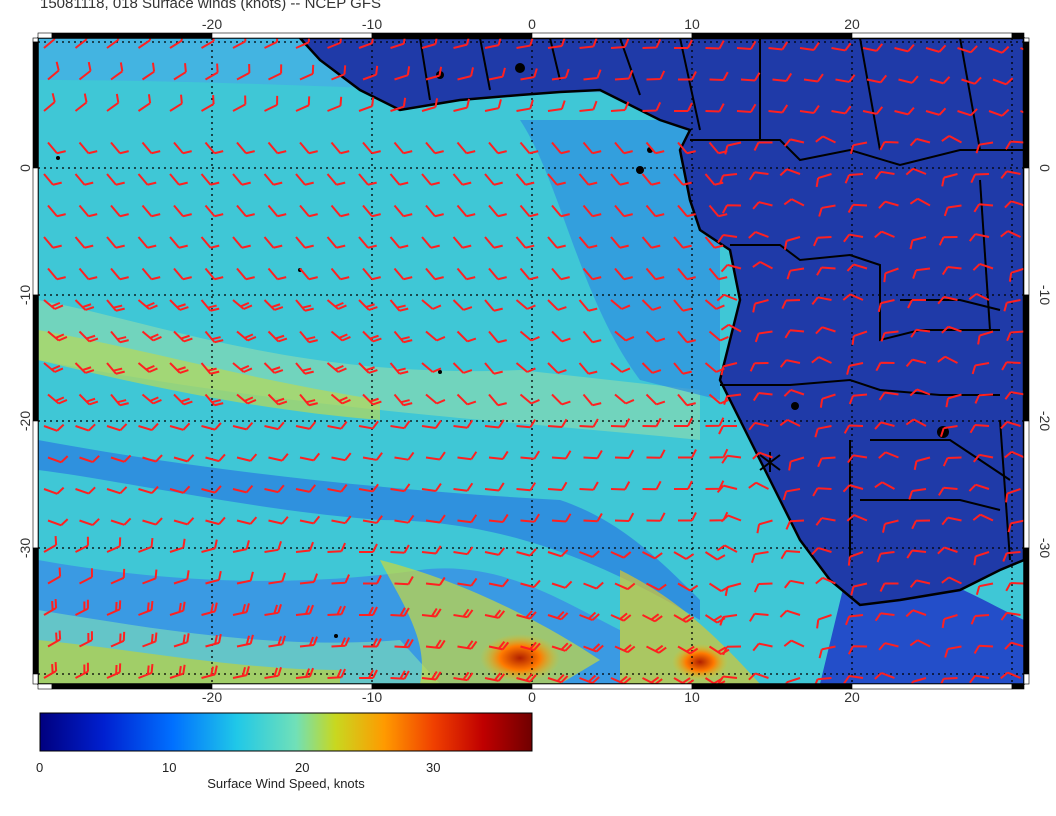  I want to click on colorbar-label: Surface Wind Speed, knots, so click(286, 783).